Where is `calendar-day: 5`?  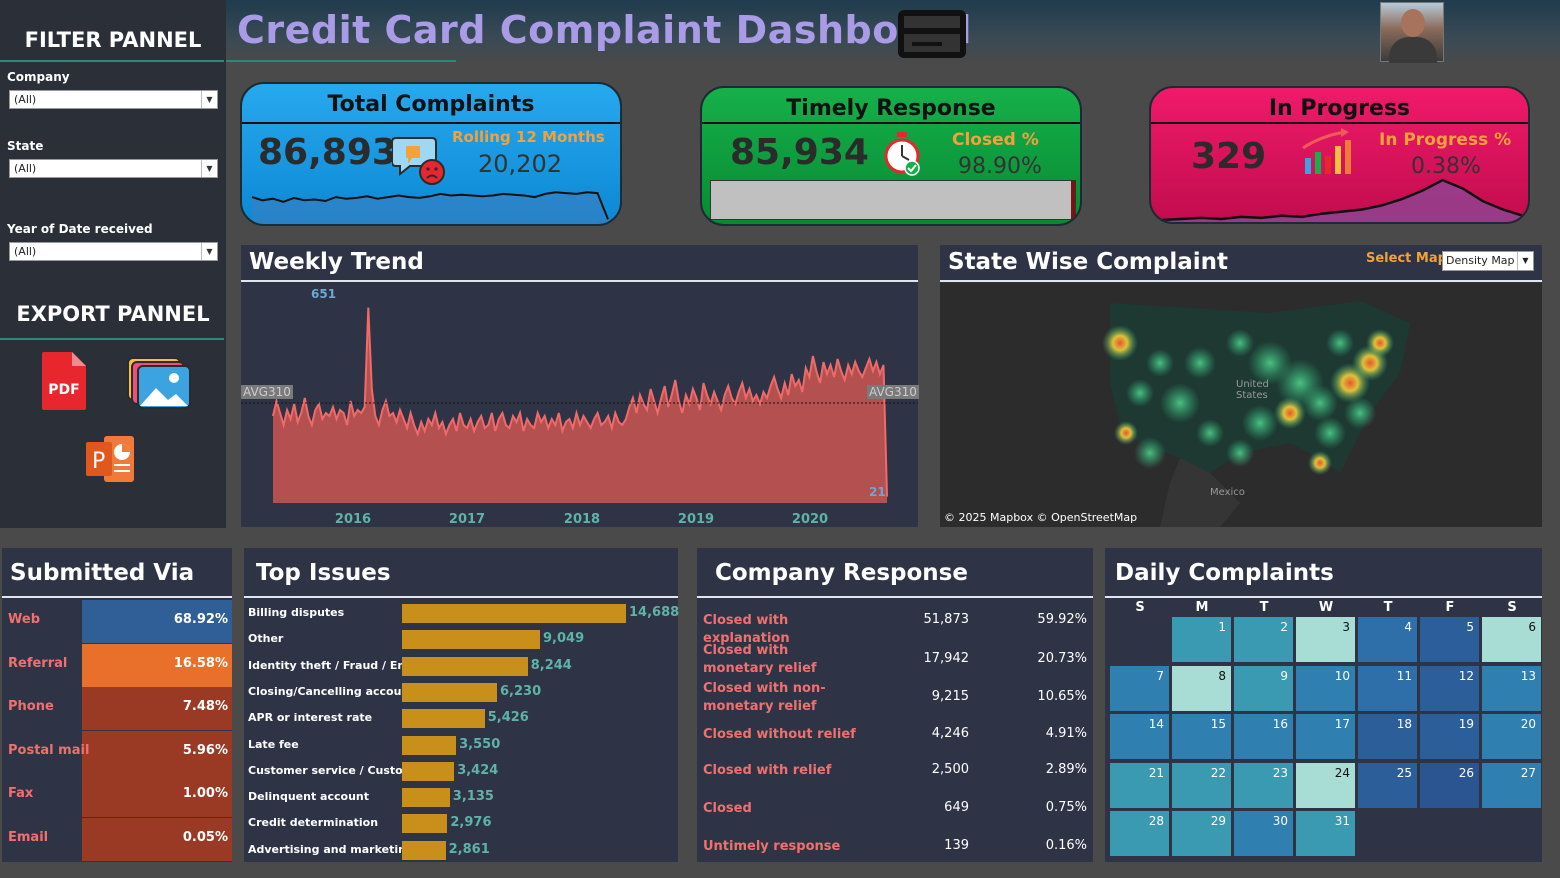 calendar-day: 5 is located at coordinates (1449, 639).